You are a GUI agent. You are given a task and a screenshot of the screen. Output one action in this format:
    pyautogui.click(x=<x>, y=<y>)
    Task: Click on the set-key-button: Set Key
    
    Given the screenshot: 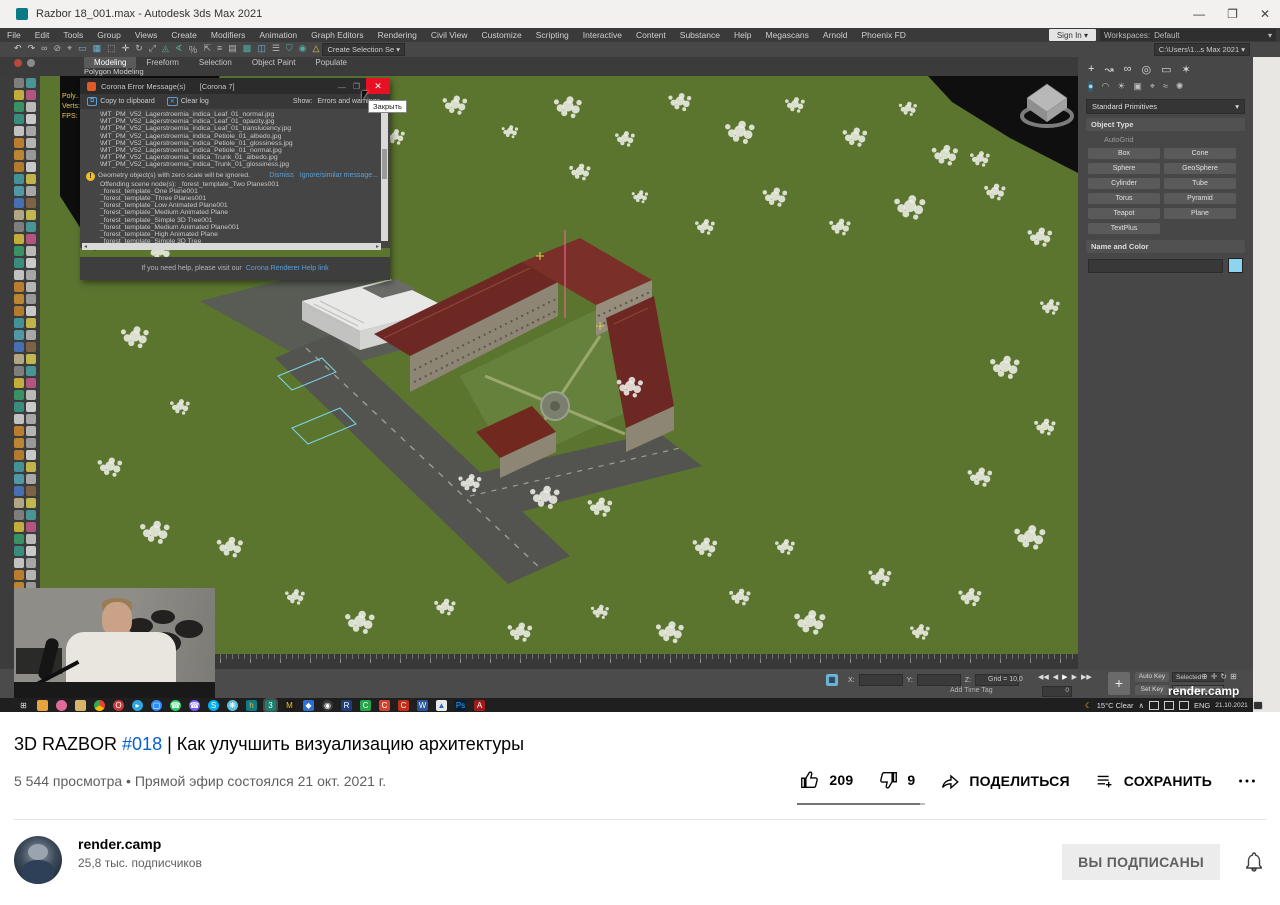 What is the action you would take?
    pyautogui.click(x=1152, y=690)
    